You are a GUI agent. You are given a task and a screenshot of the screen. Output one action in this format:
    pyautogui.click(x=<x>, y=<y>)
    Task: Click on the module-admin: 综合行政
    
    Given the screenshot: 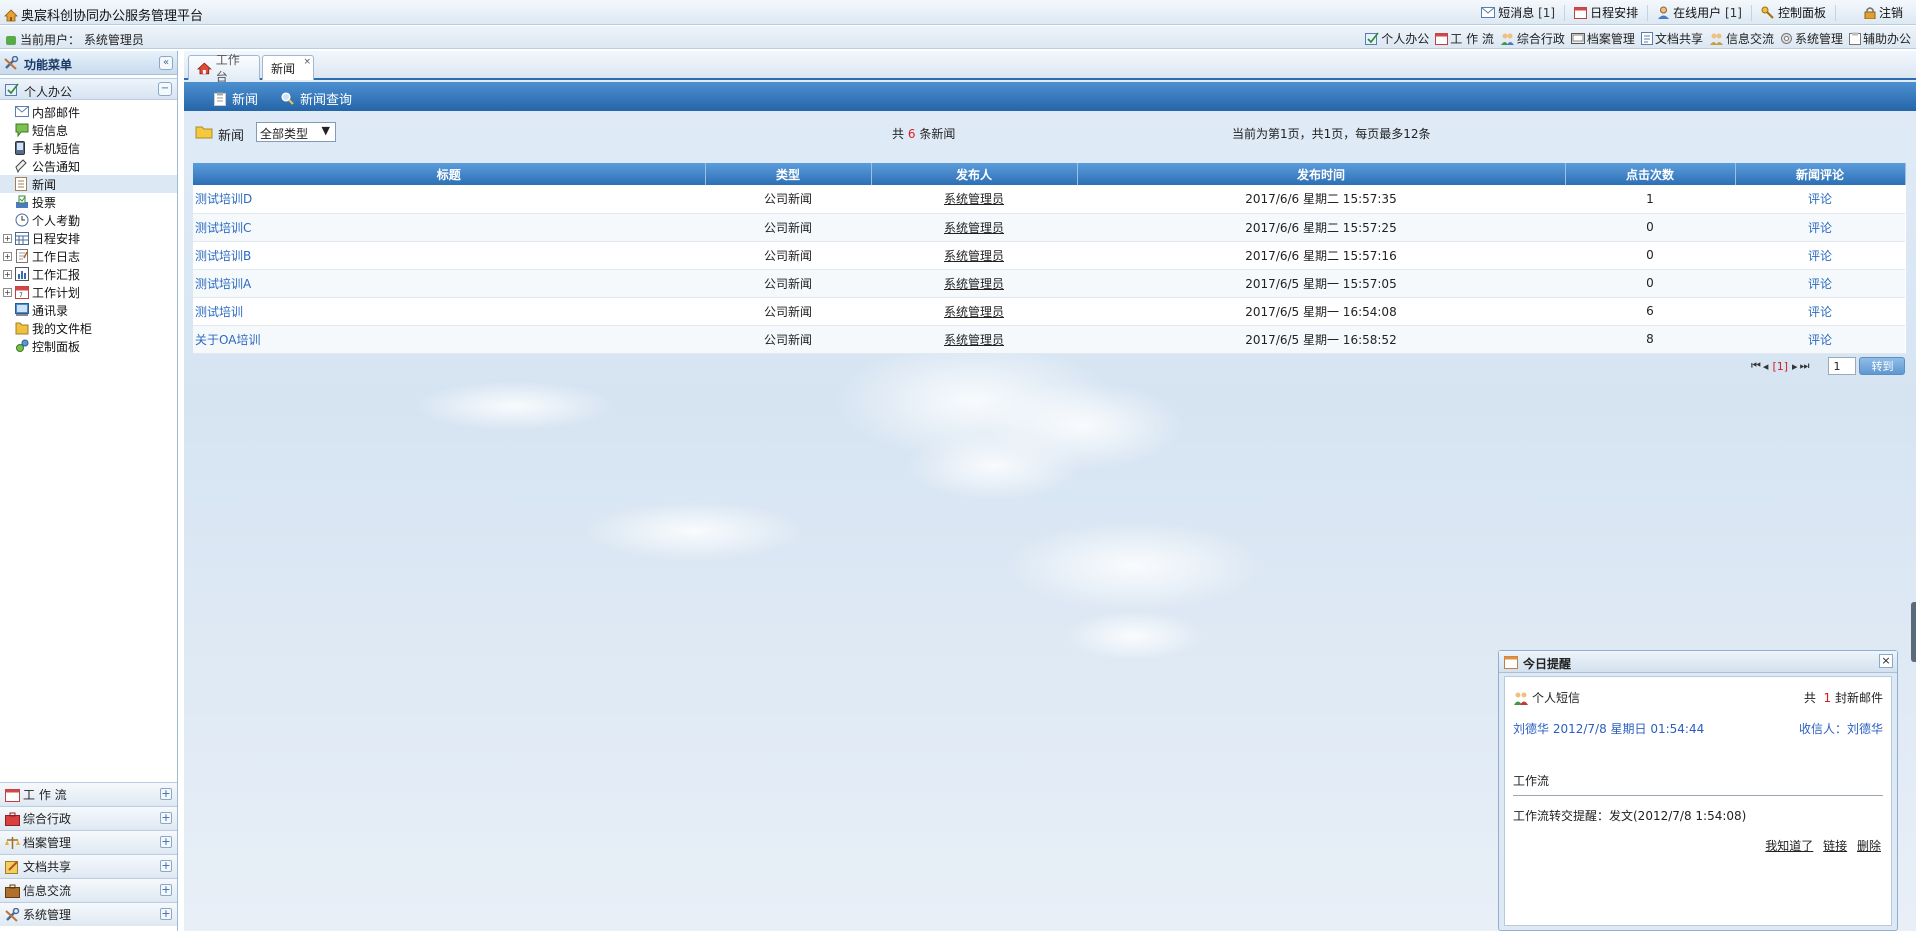 What is the action you would take?
    pyautogui.click(x=1532, y=38)
    